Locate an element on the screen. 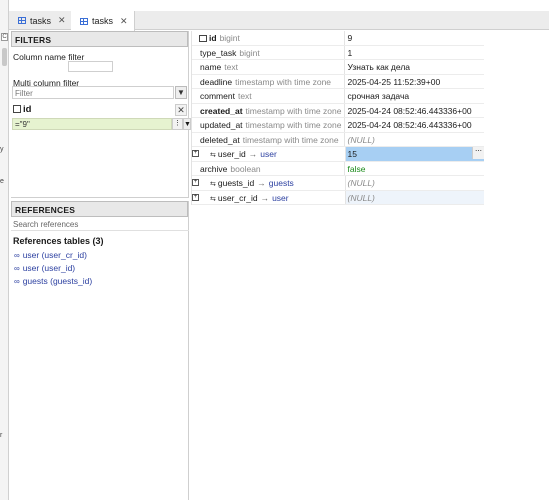 This screenshot has width=549, height=500. field-value-cell: 1 is located at coordinates (414, 53).